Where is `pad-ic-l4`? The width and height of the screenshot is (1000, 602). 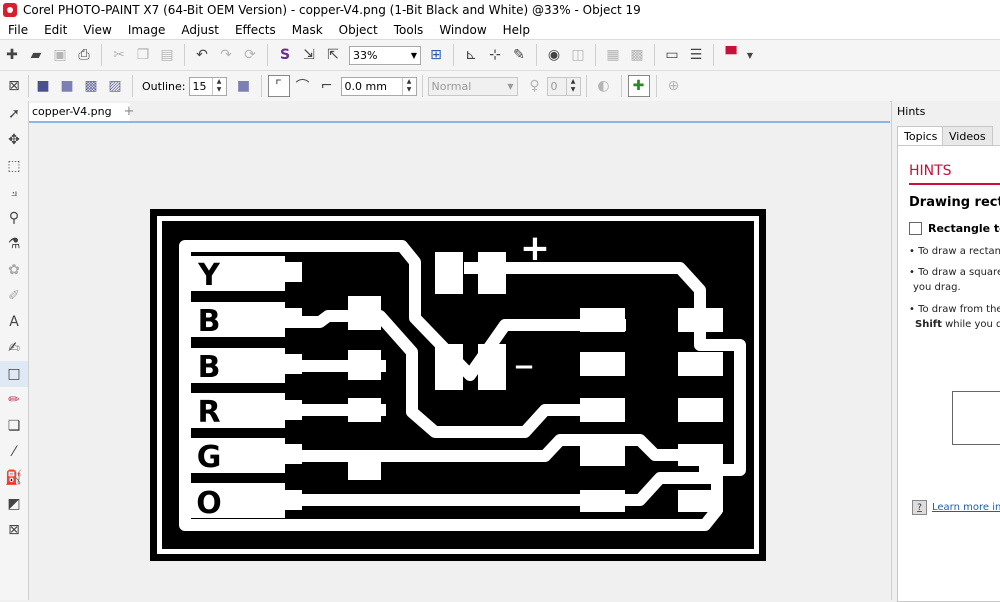 pad-ic-l4 is located at coordinates (602, 455).